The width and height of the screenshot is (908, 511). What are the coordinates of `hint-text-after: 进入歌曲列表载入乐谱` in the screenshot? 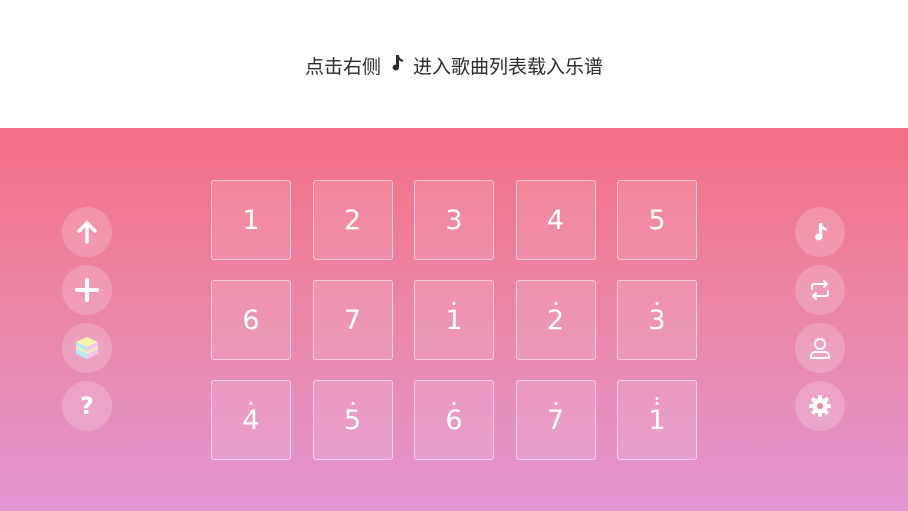 It's located at (508, 66).